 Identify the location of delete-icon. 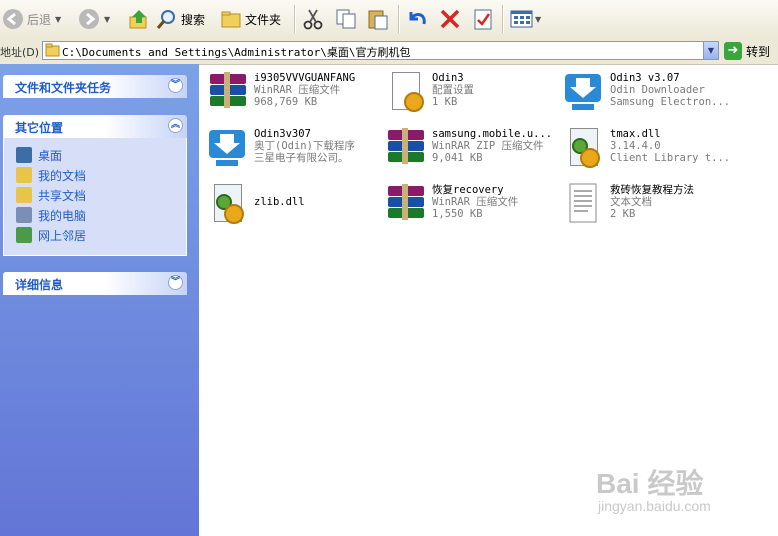
(450, 19).